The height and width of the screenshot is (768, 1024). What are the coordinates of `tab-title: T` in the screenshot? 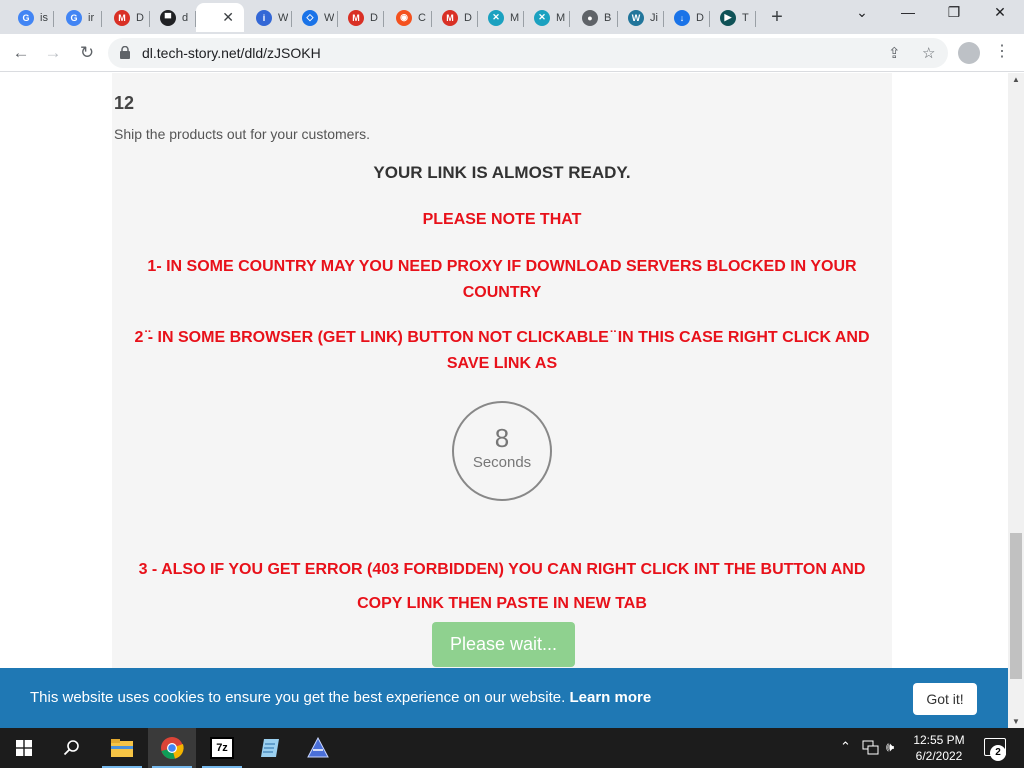 It's located at (745, 17).